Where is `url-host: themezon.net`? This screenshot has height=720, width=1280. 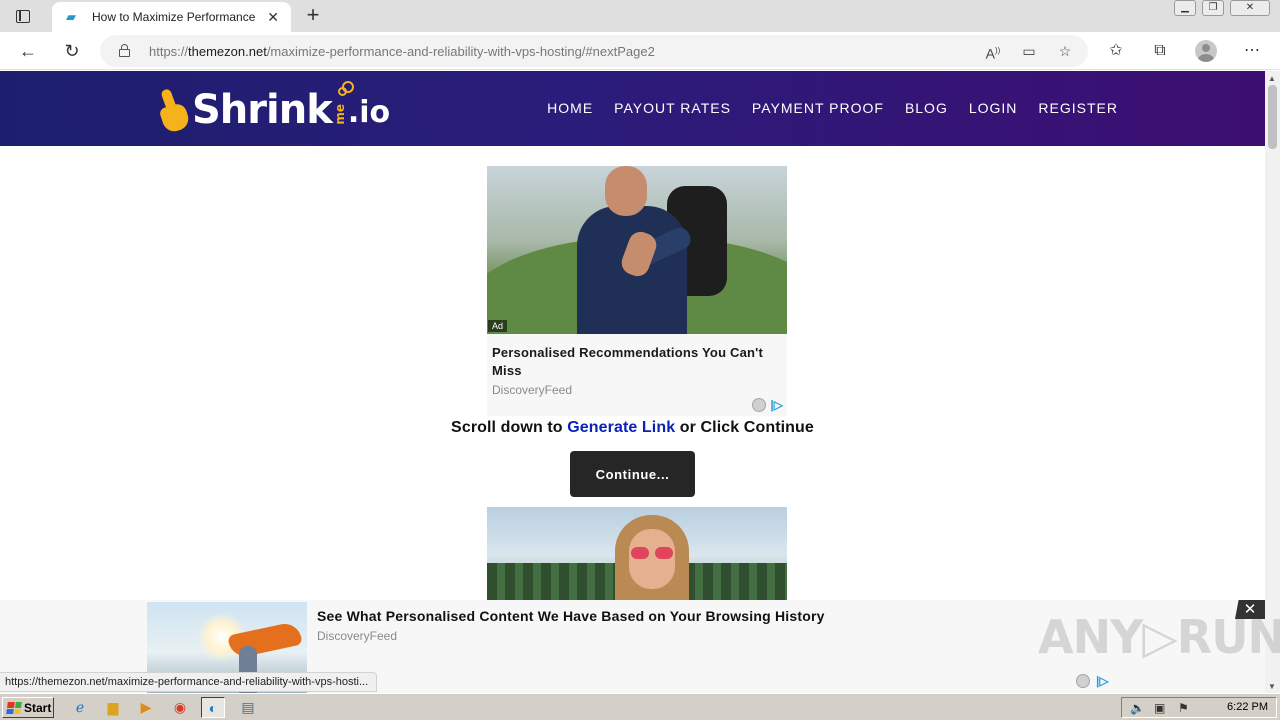 url-host: themezon.net is located at coordinates (227, 51).